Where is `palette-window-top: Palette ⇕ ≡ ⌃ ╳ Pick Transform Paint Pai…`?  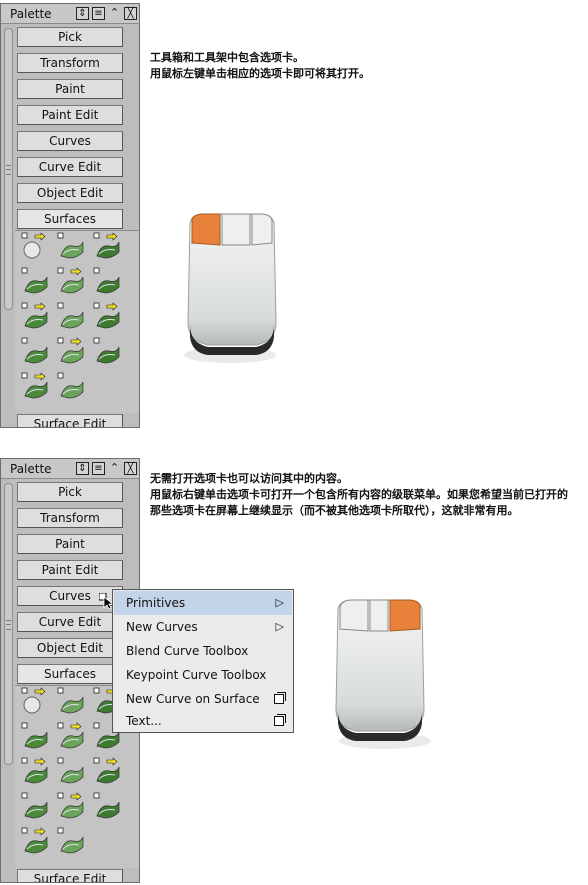
palette-window-top: Palette ⇕ ≡ ⌃ ╳ Pick Transform Paint Pai… is located at coordinates (70, 215).